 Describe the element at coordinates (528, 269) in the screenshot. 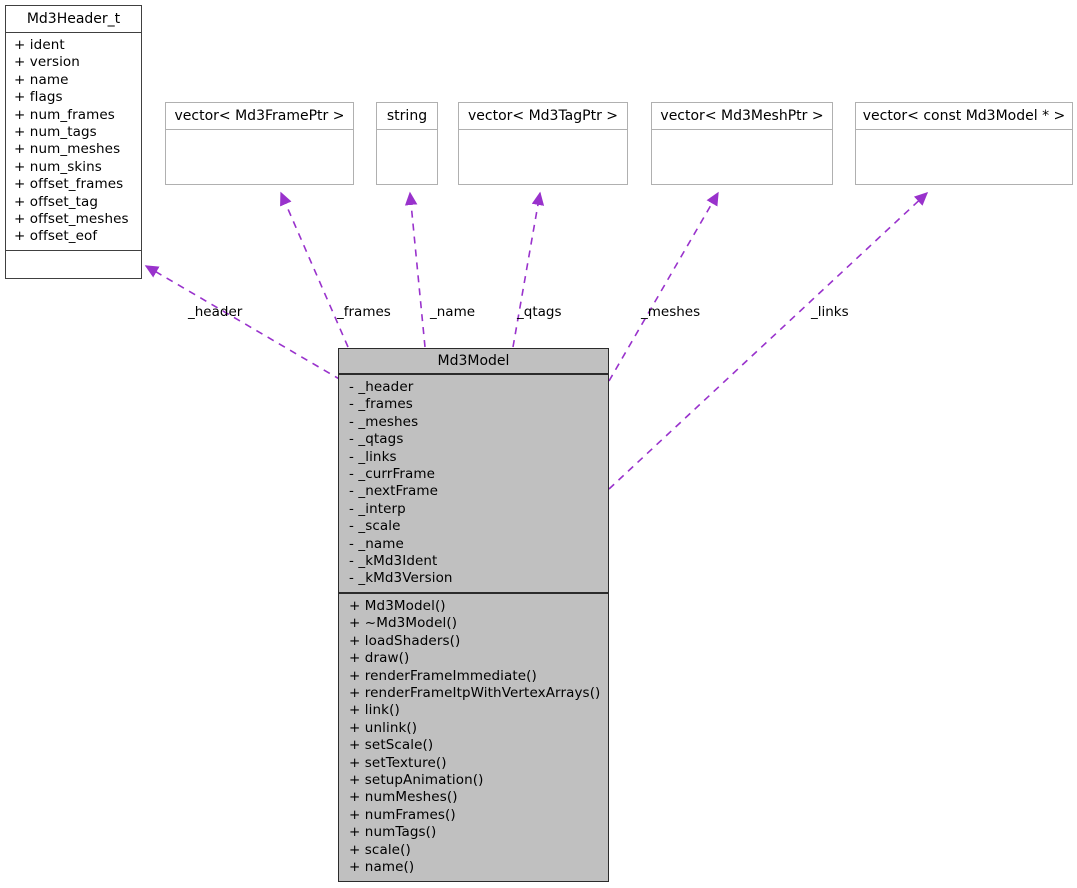

I see `edge-qtags` at that location.